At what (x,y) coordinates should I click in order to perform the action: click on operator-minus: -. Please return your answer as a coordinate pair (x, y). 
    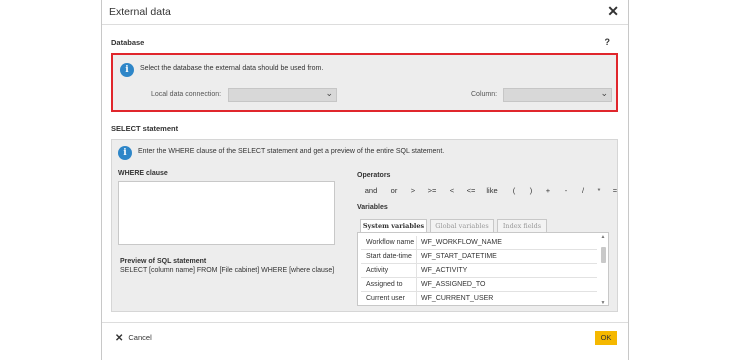
    Looking at the image, I should click on (566, 190).